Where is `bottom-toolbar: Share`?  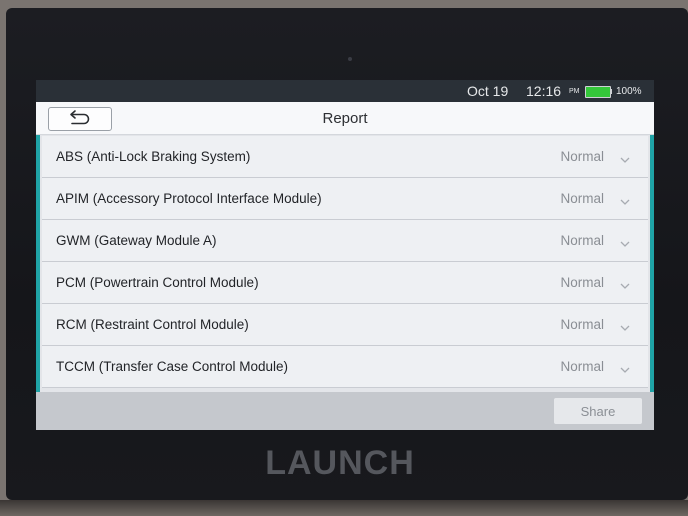
bottom-toolbar: Share is located at coordinates (345, 411).